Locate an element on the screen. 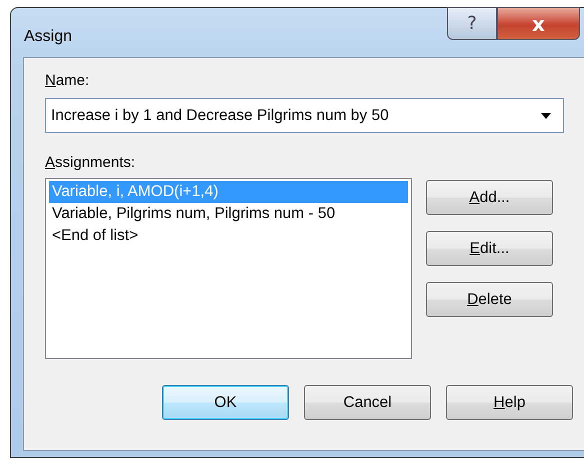 This screenshot has width=584, height=460. name-combo-box: Increase i by 1 and Decrease Pilgrims num by 50 is located at coordinates (304, 115).